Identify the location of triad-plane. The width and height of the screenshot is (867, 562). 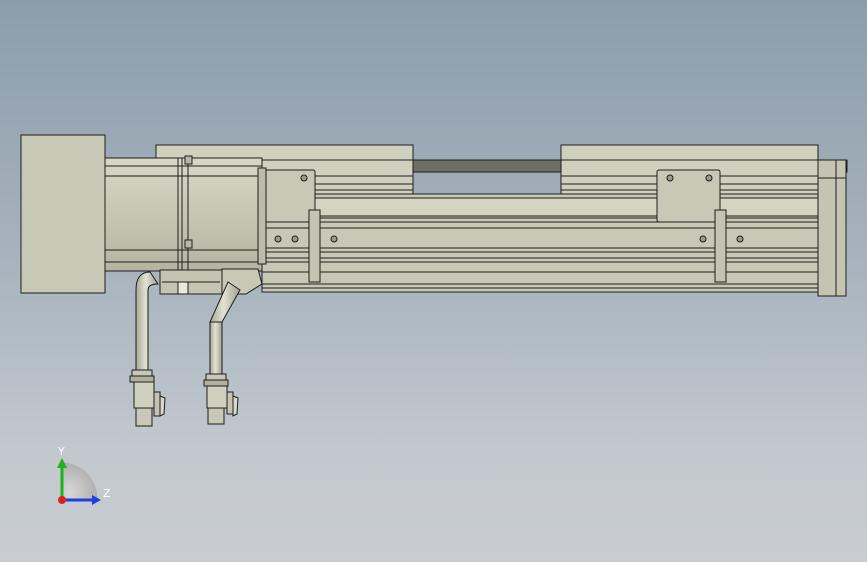
(80, 481).